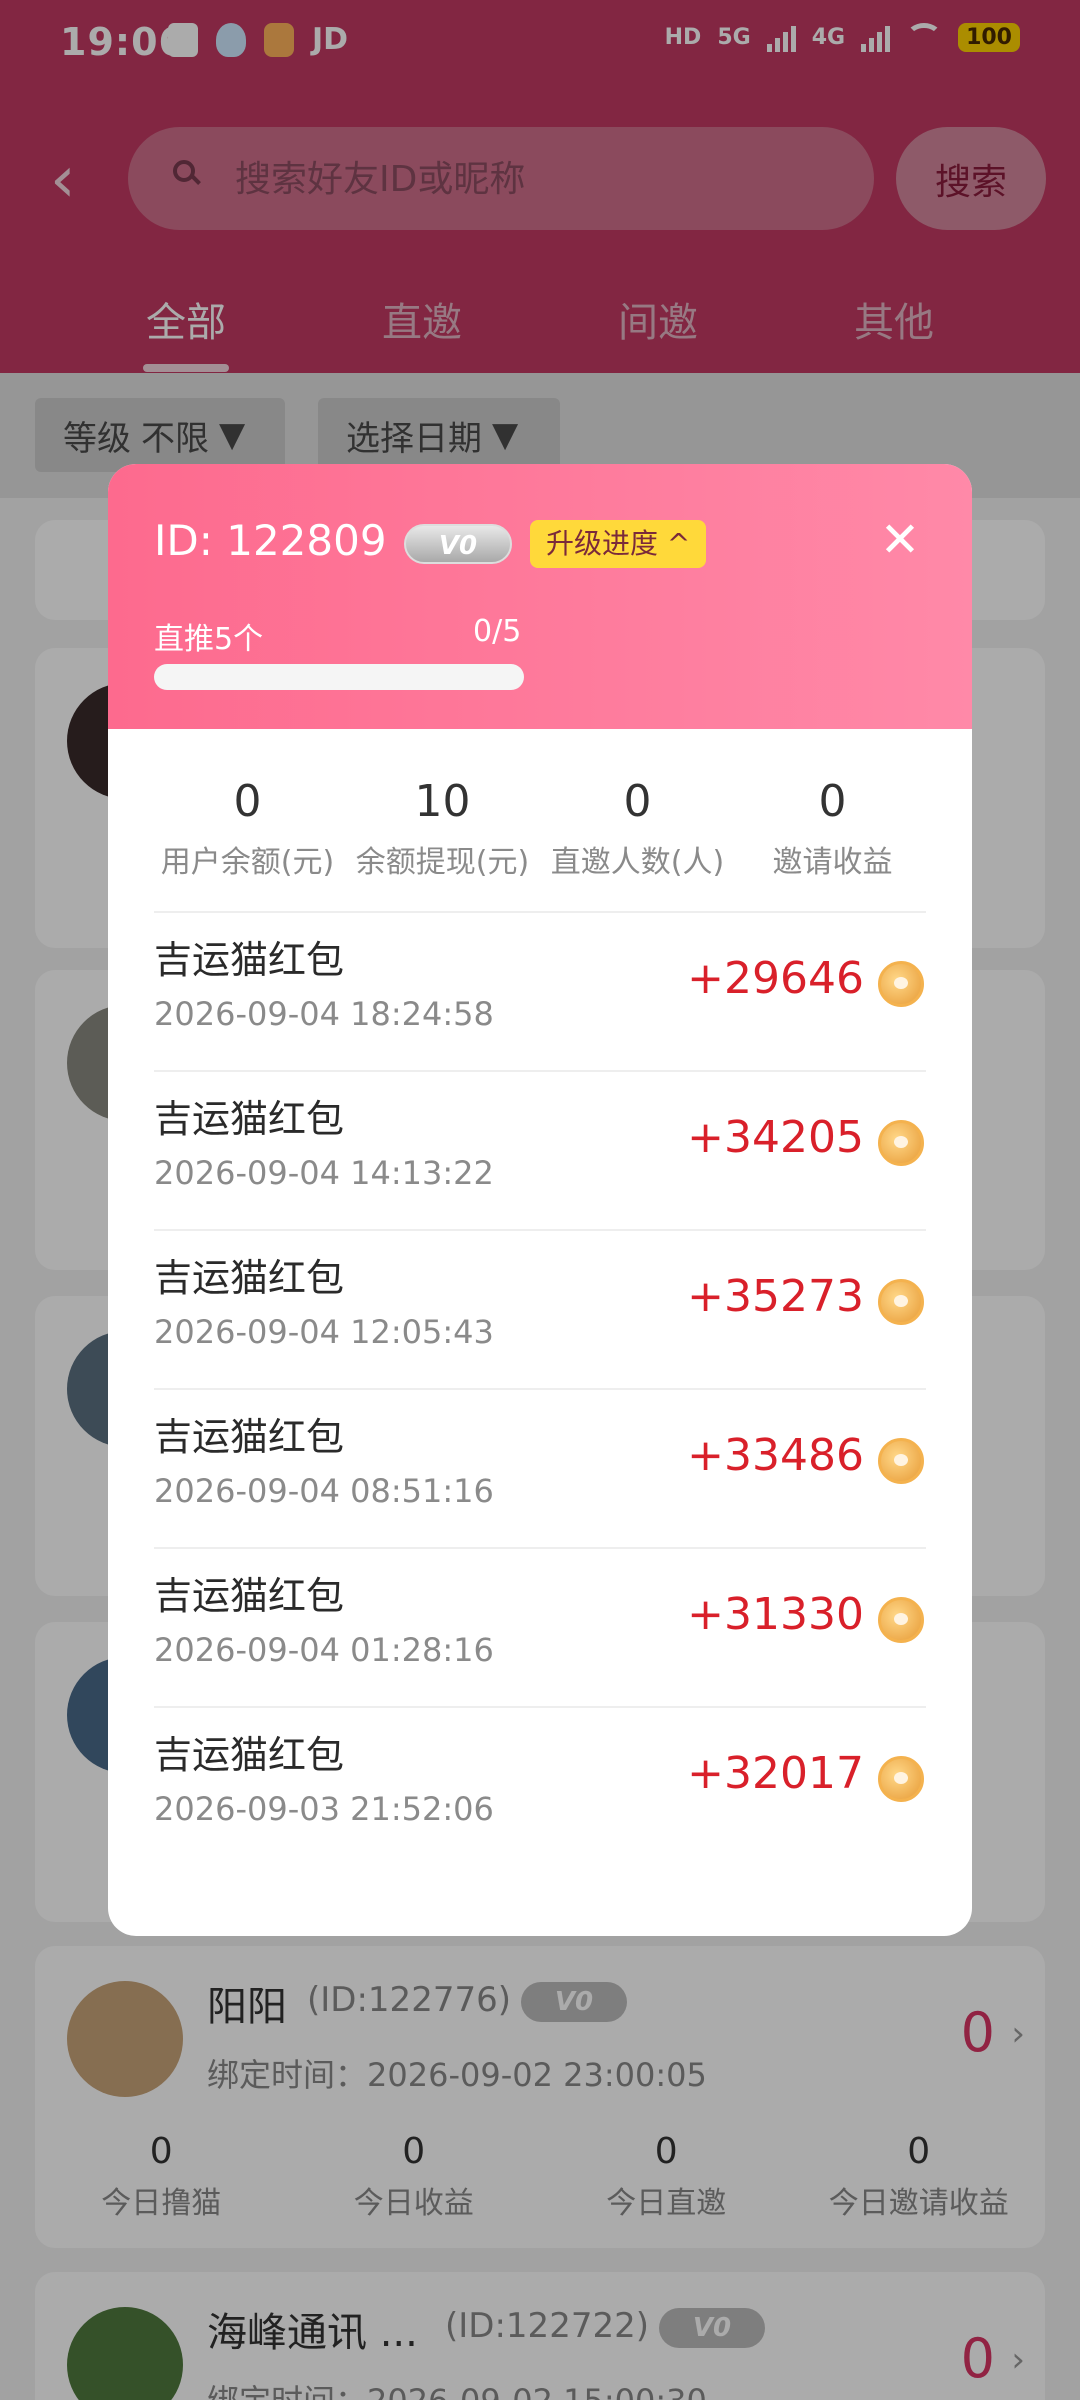 The image size is (1080, 2400). What do you see at coordinates (497, 631) in the screenshot?
I see `progress-value: 0/5` at bounding box center [497, 631].